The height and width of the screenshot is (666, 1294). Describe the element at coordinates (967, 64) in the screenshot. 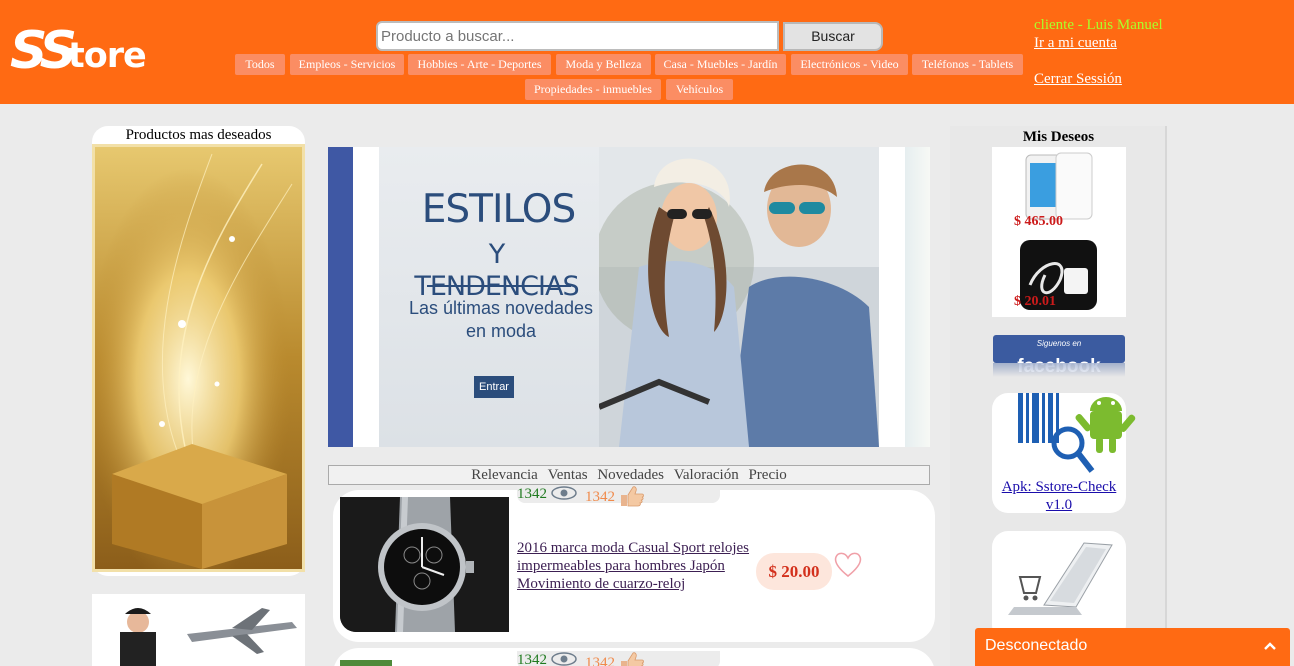

I see `category-telefonos: Teléfonos - Tablets` at that location.